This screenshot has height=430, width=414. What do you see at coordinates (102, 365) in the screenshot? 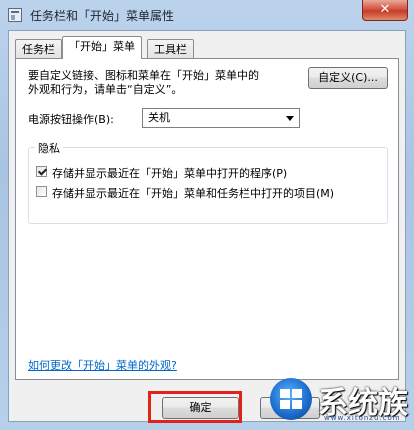
I see `help-link: 如何更改「开始」菜单的外观?` at bounding box center [102, 365].